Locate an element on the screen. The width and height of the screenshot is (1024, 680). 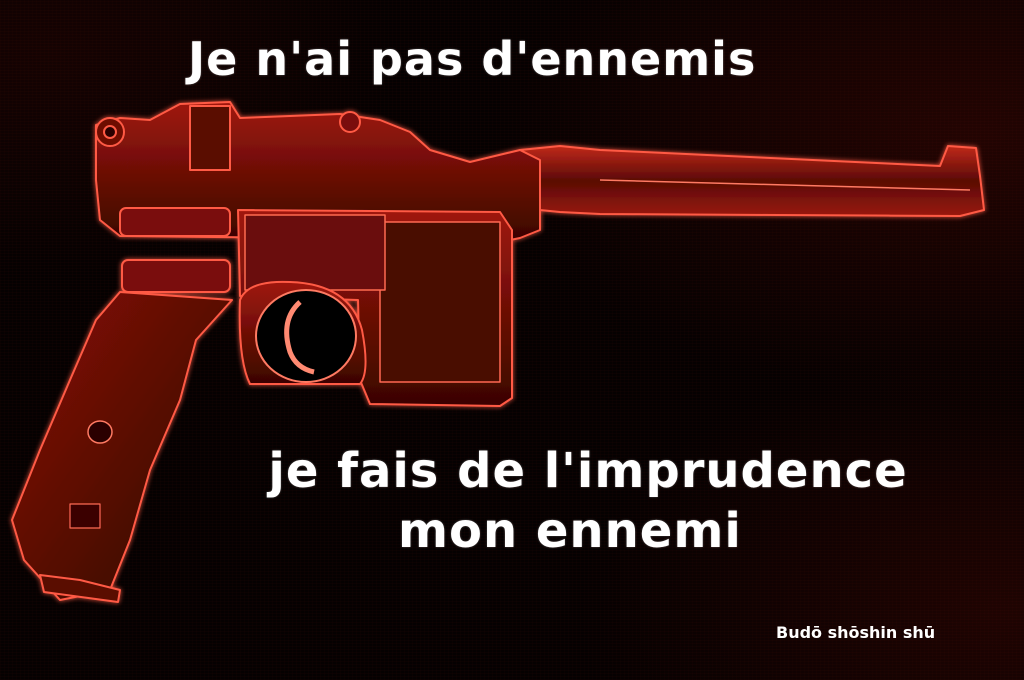
quote-line-2: je fais de l'imprudence is located at coordinates (588, 471).